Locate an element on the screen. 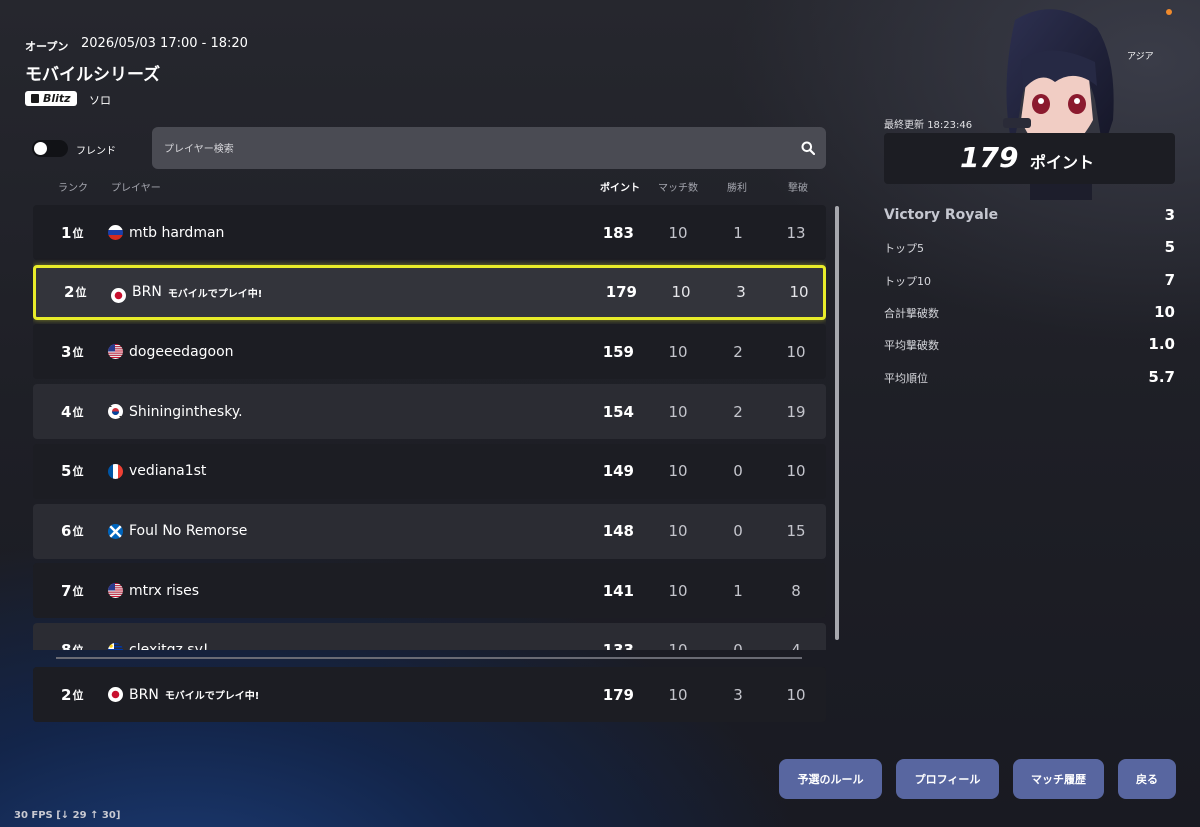 Image resolution: width=1200 pixels, height=827 pixels. stat-value: 5 is located at coordinates (1169, 247).